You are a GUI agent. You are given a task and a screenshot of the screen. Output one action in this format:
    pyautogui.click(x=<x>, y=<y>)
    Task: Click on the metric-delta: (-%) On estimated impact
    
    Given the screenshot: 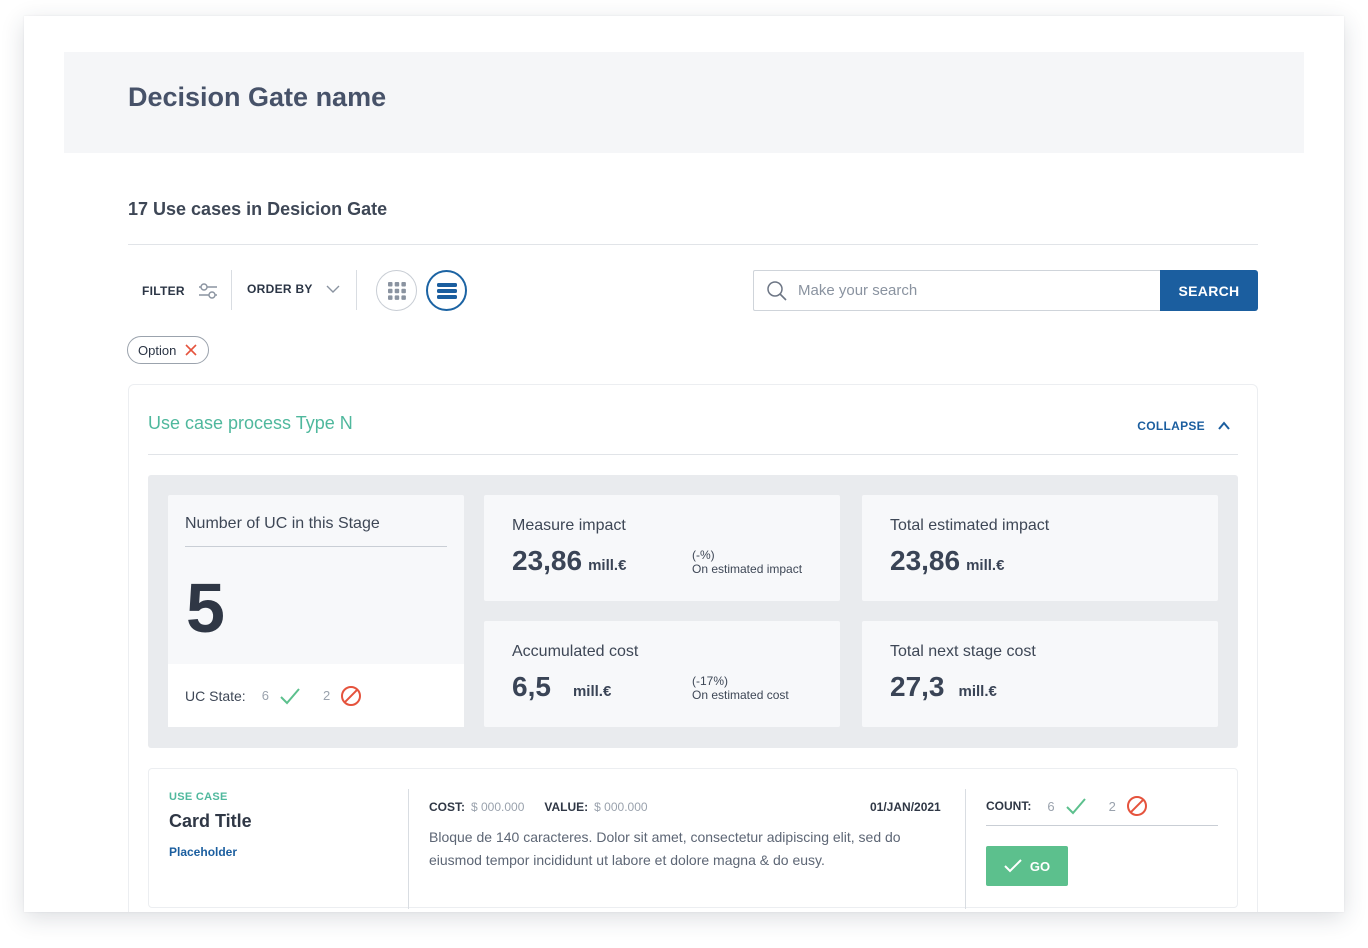 What is the action you would take?
    pyautogui.click(x=747, y=562)
    